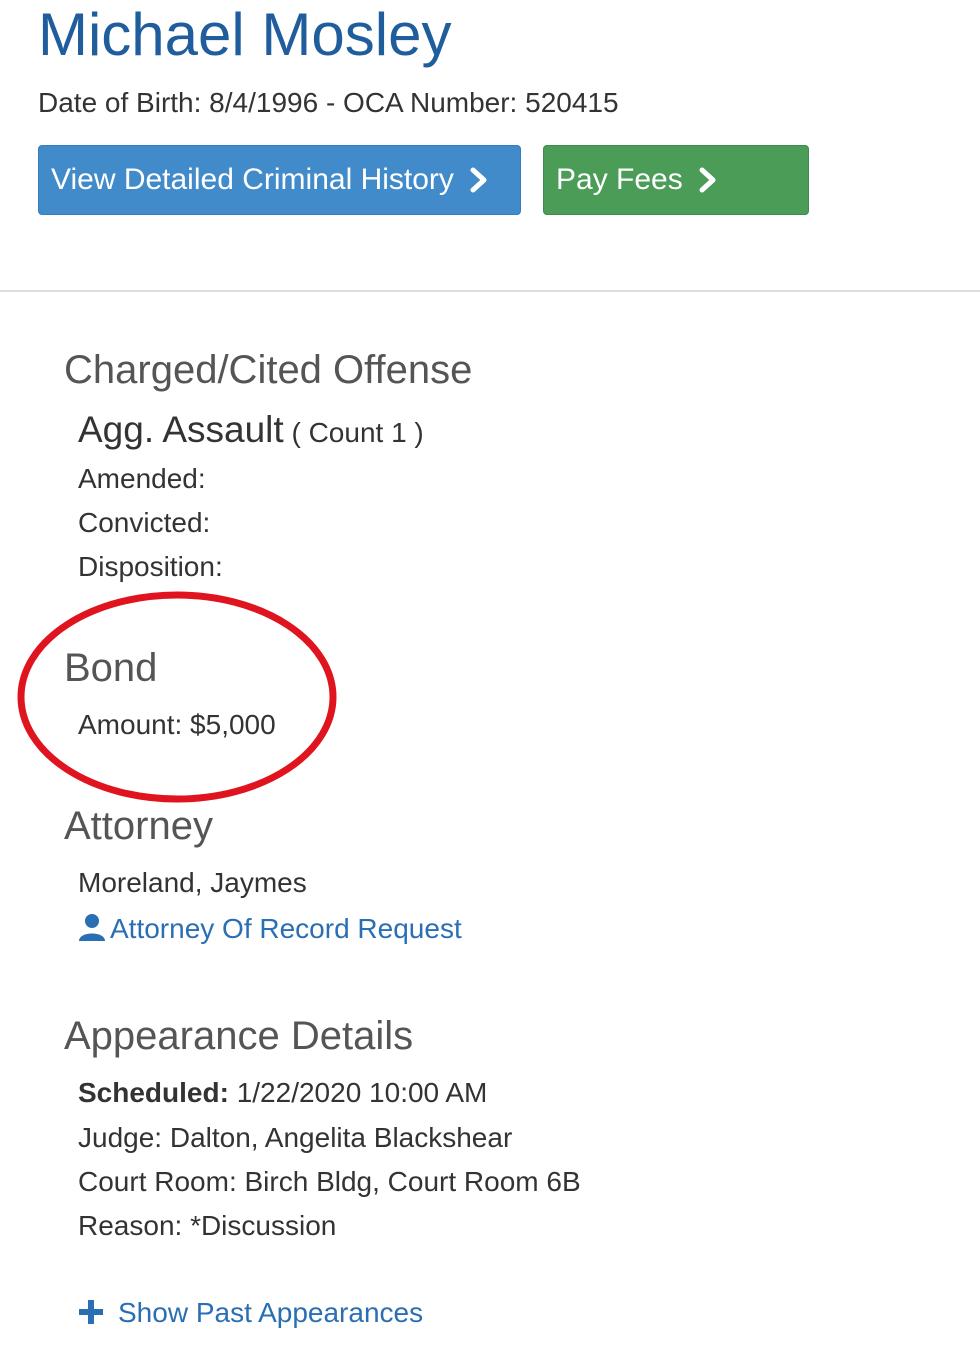  Describe the element at coordinates (177, 697) in the screenshot. I see `highlight-circle` at that location.